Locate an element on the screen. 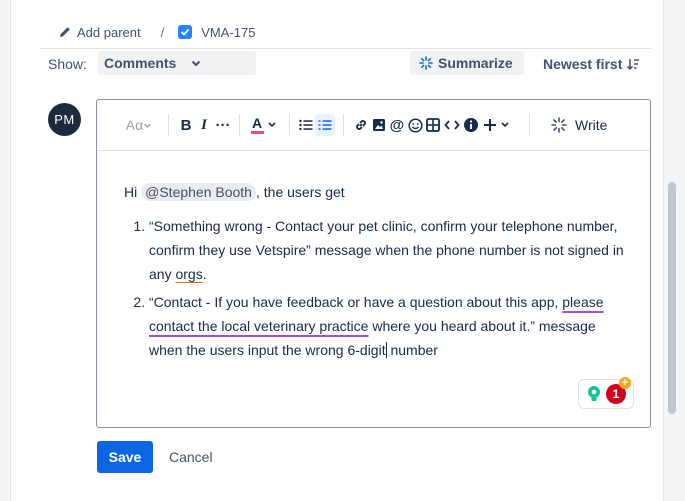 The width and height of the screenshot is (685, 501). text-style-dropdown: Aα is located at coordinates (139, 125).